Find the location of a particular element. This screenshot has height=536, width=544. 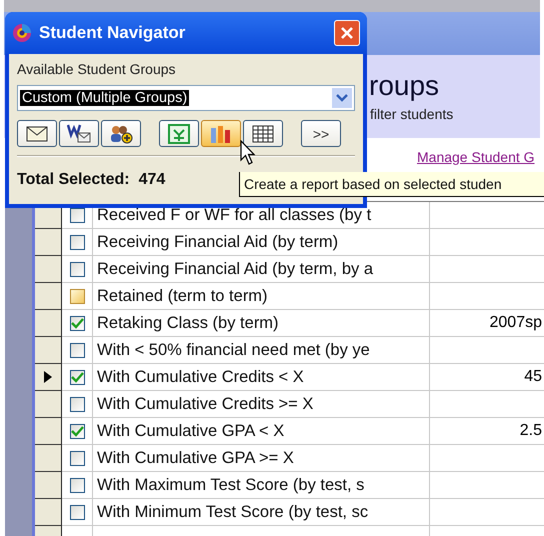

export-button is located at coordinates (179, 133).